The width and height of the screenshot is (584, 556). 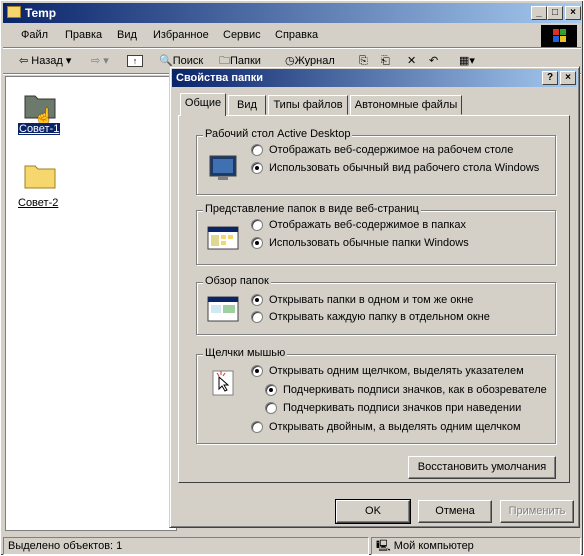 What do you see at coordinates (135, 61) in the screenshot?
I see `up-folder-icon: ↑` at bounding box center [135, 61].